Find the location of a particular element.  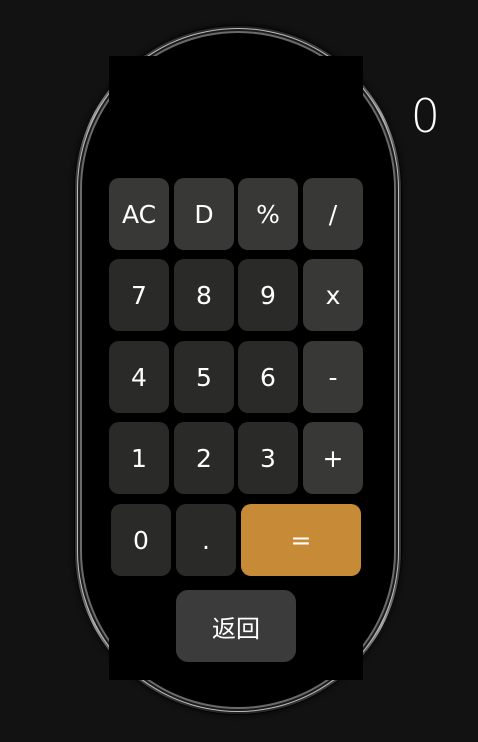

digit-1-button: 1 is located at coordinates (139, 458).